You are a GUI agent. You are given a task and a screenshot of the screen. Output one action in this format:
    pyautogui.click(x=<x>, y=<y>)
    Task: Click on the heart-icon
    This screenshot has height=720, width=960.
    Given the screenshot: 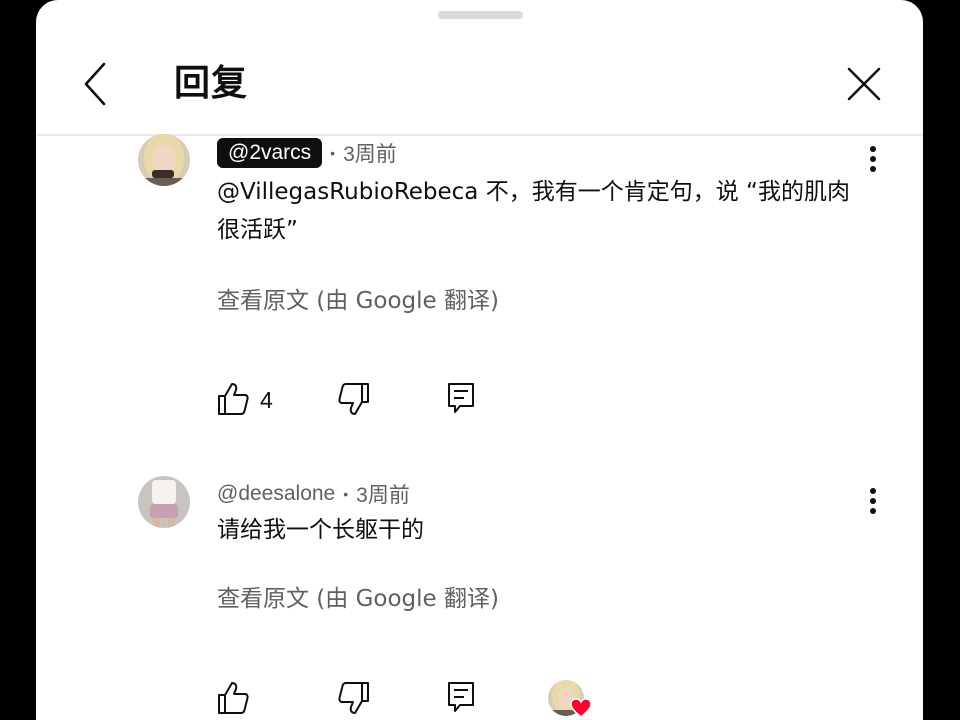 What is the action you would take?
    pyautogui.click(x=581, y=708)
    